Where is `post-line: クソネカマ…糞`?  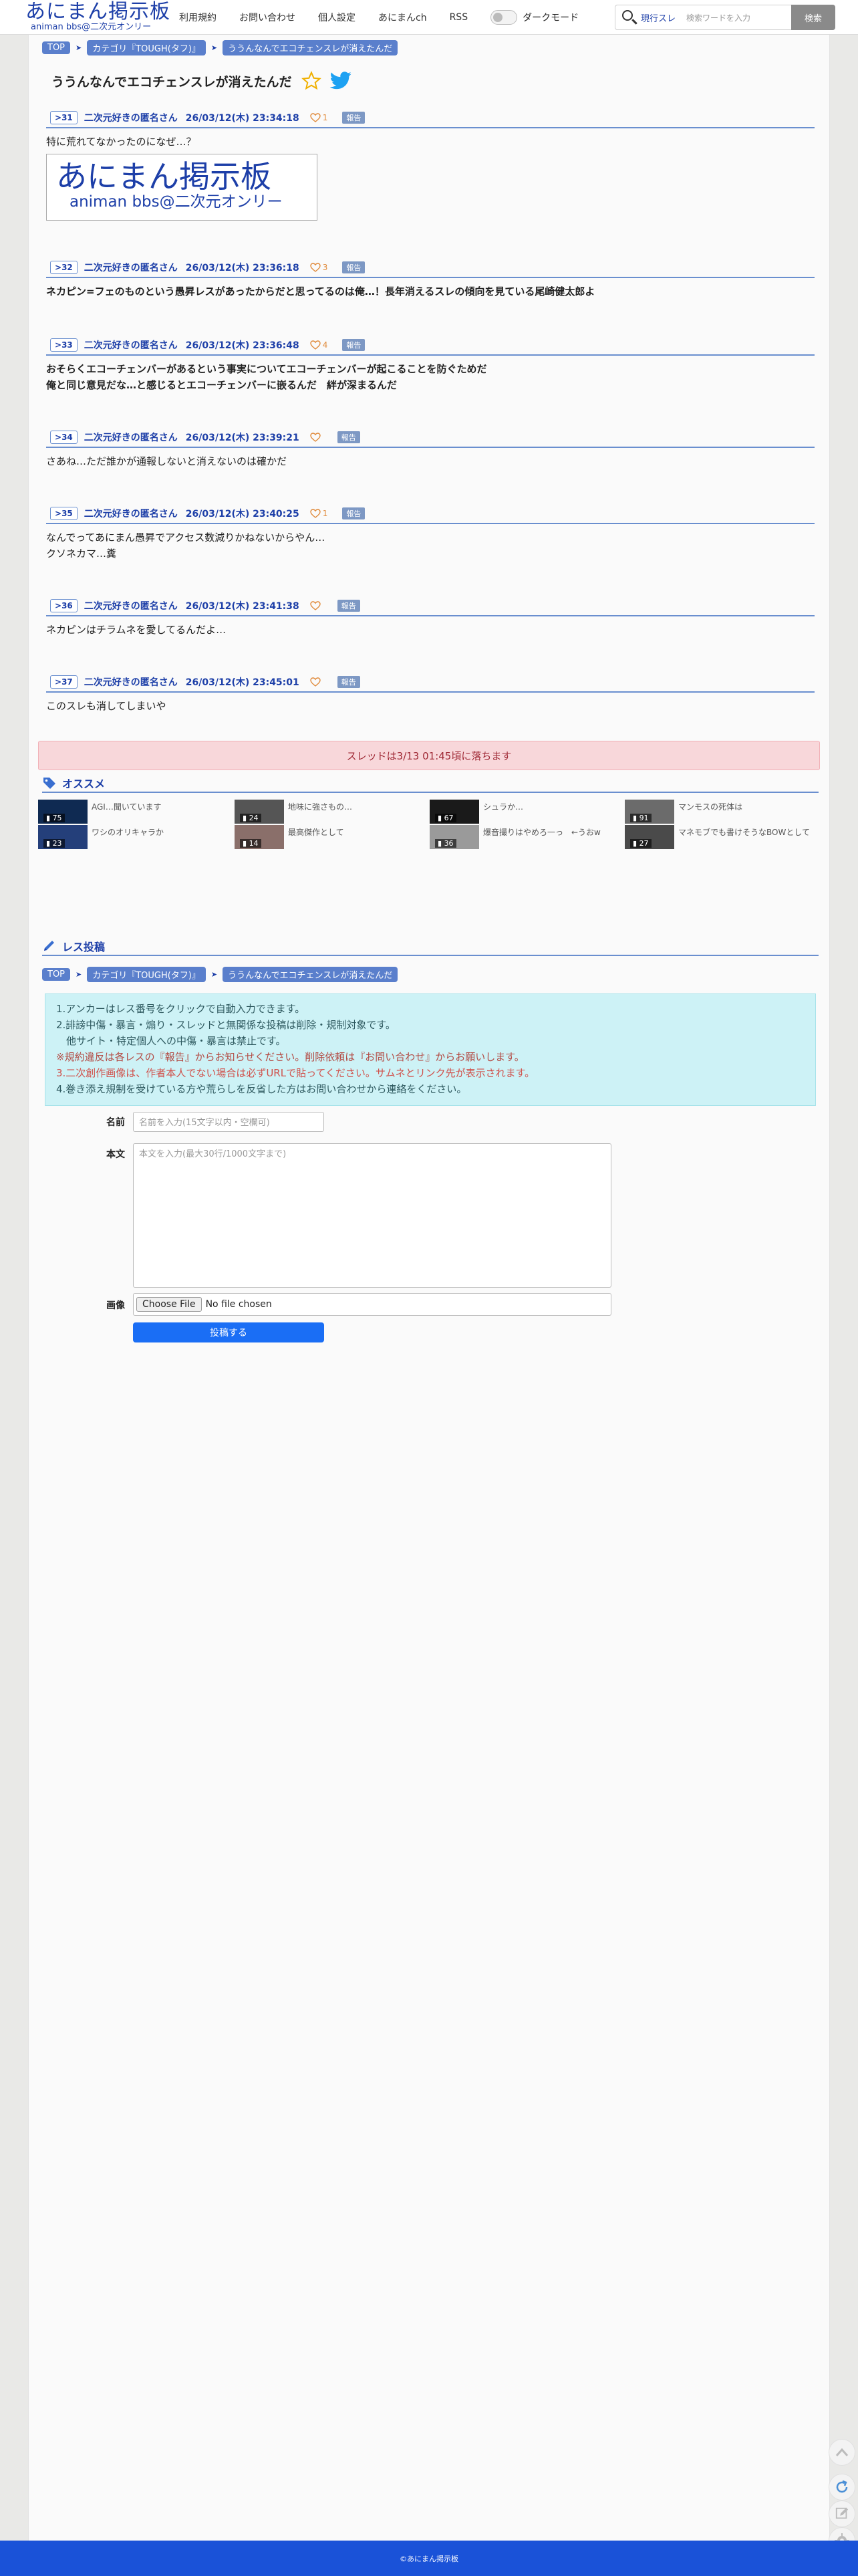
post-line: クソネカマ…糞 is located at coordinates (81, 554).